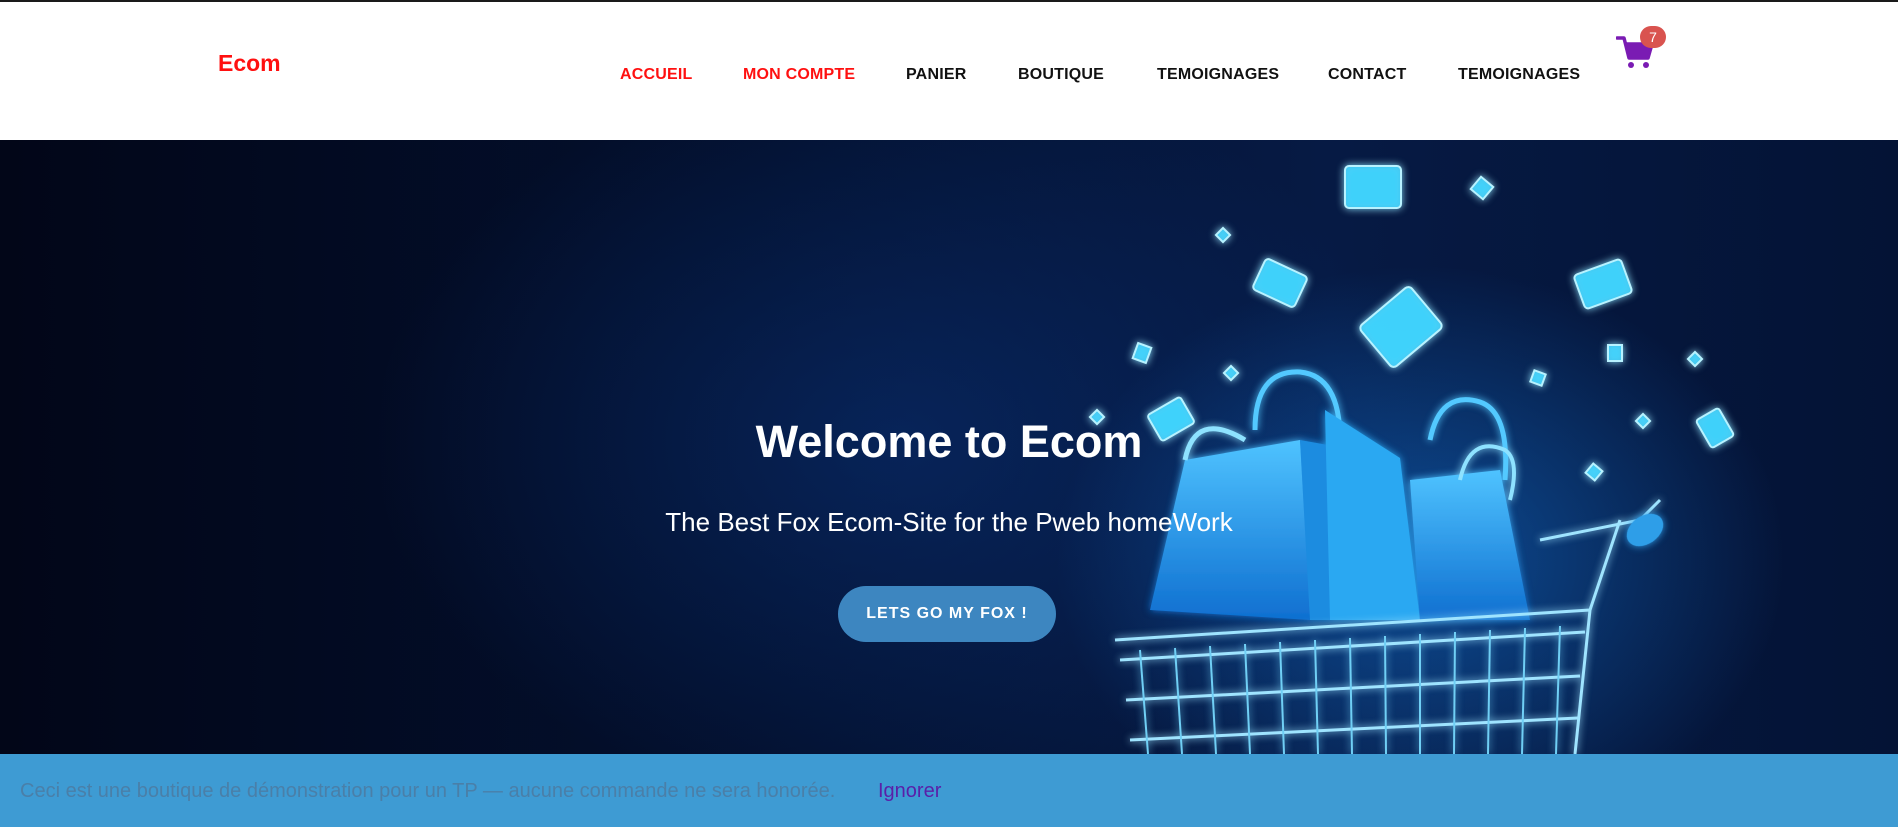 Image resolution: width=1898 pixels, height=827 pixels. I want to click on dismiss-notice-link: Ignorer, so click(909, 791).